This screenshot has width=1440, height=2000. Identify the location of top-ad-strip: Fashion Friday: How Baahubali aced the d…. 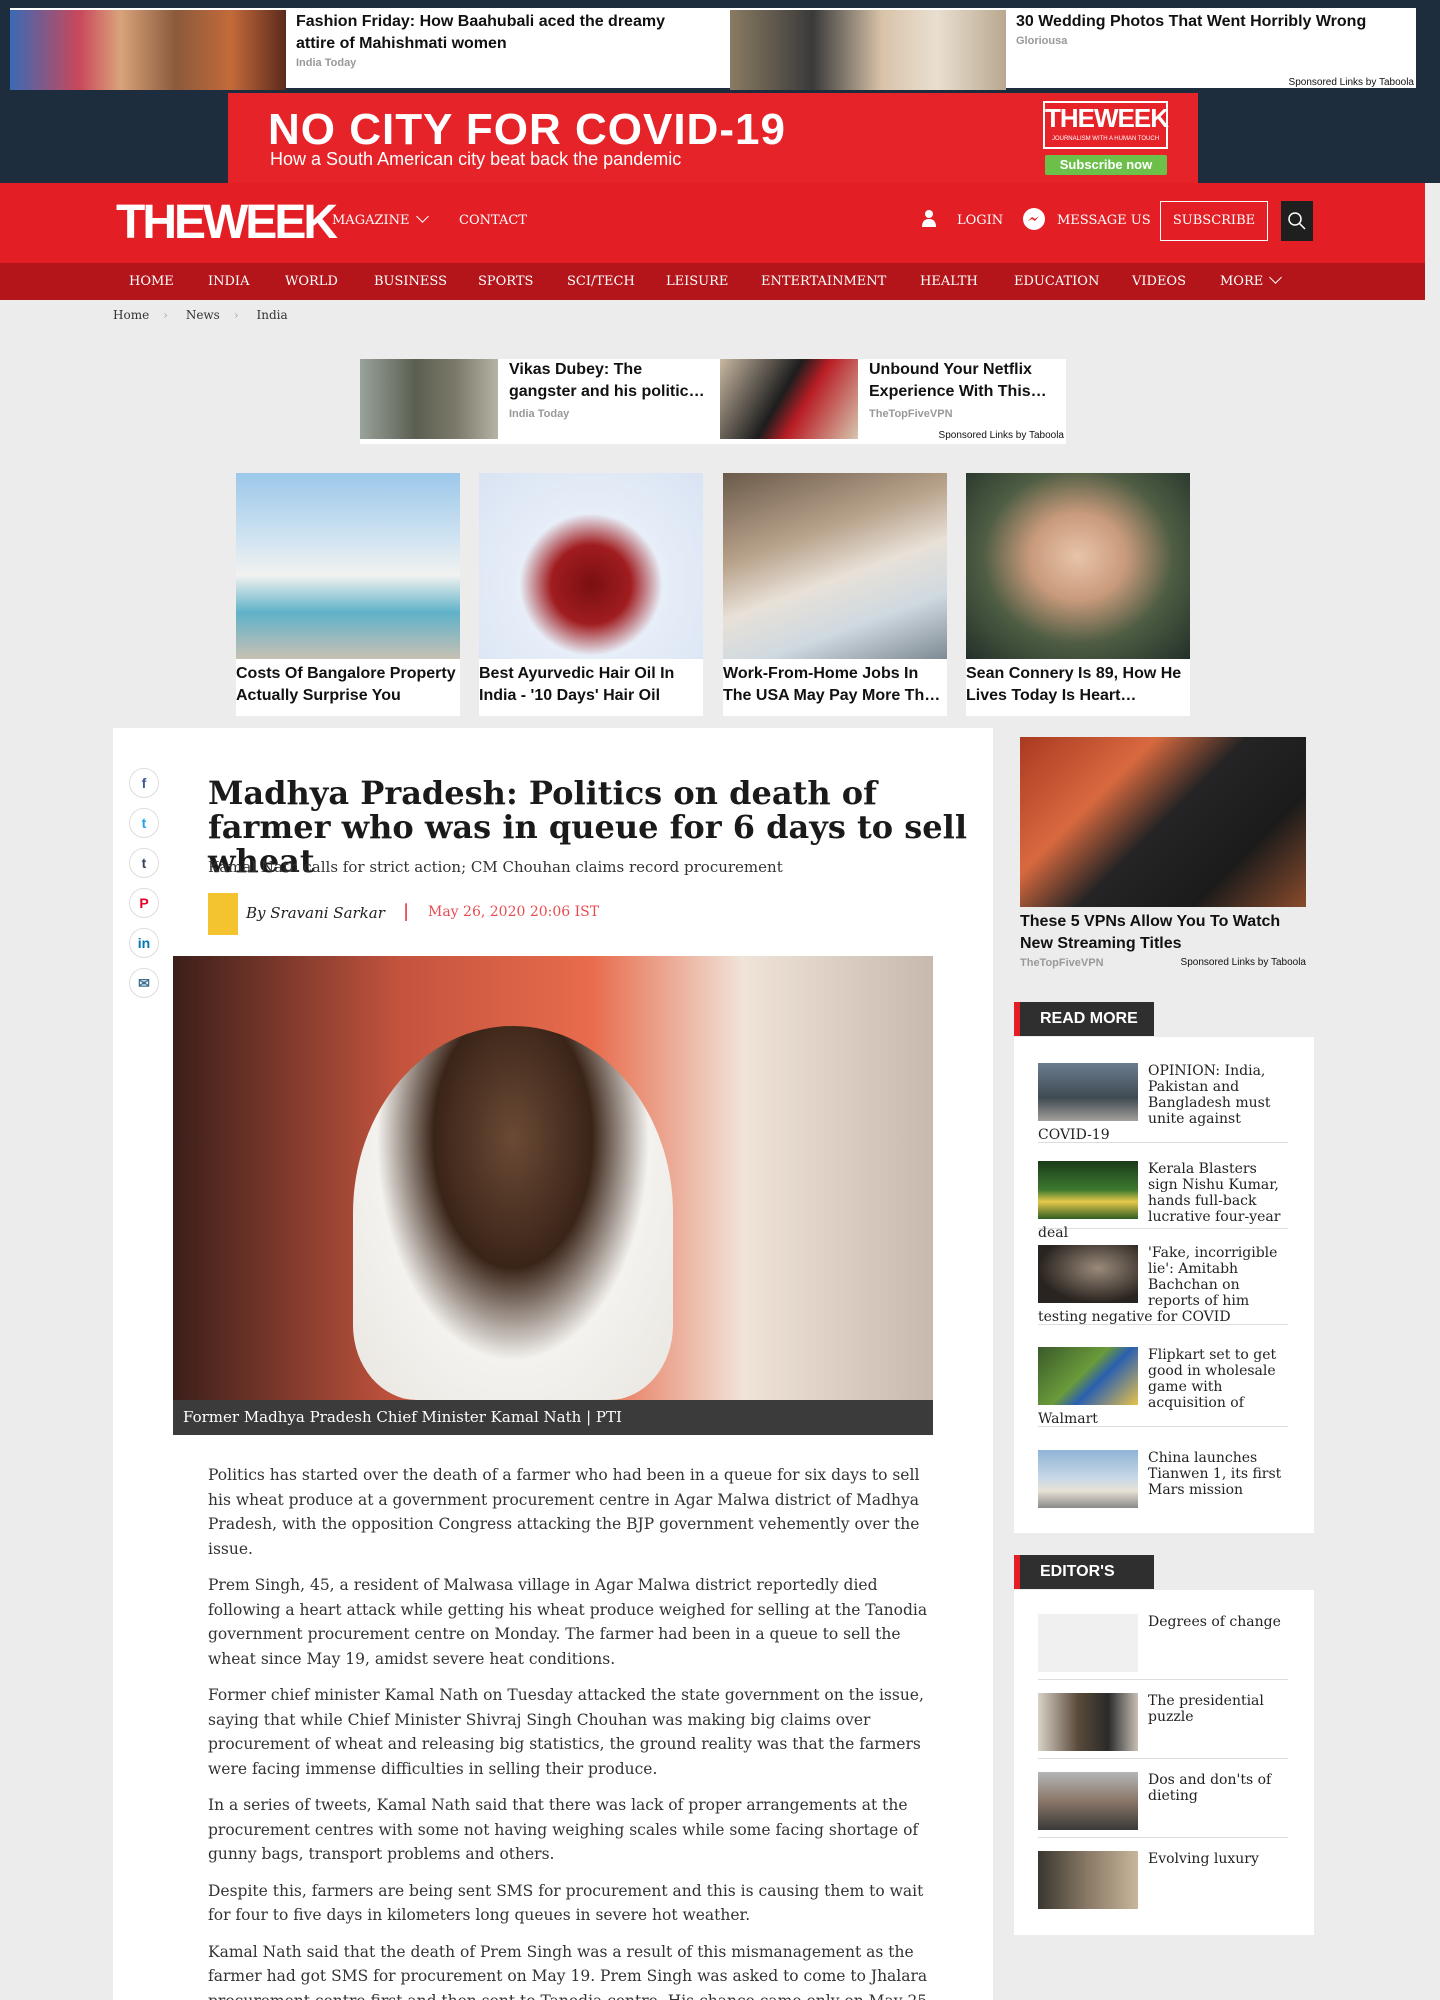
(720, 91).